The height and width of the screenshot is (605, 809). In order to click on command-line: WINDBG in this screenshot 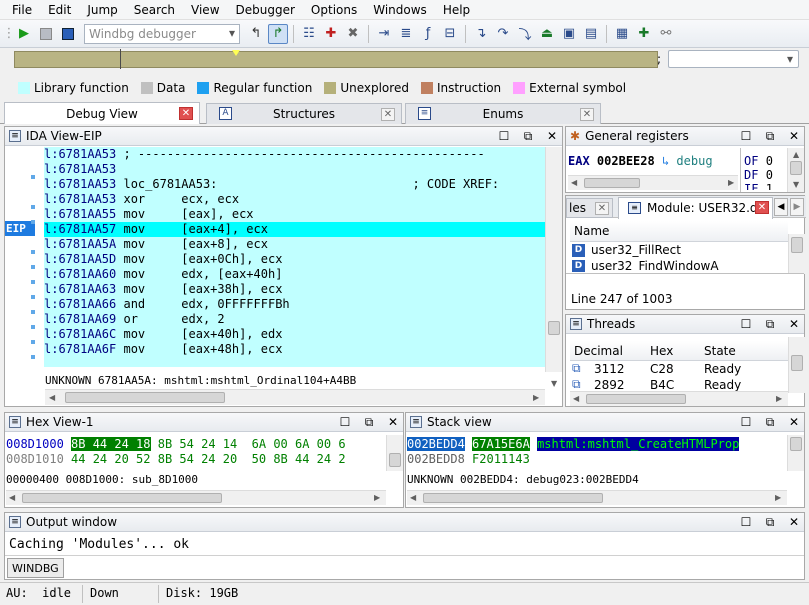, I will do `click(404, 567)`.